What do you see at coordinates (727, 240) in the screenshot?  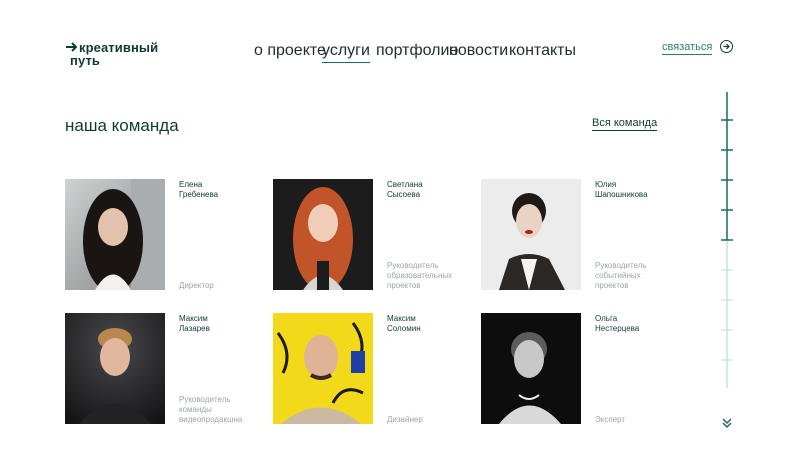 I see `scroll-timeline` at bounding box center [727, 240].